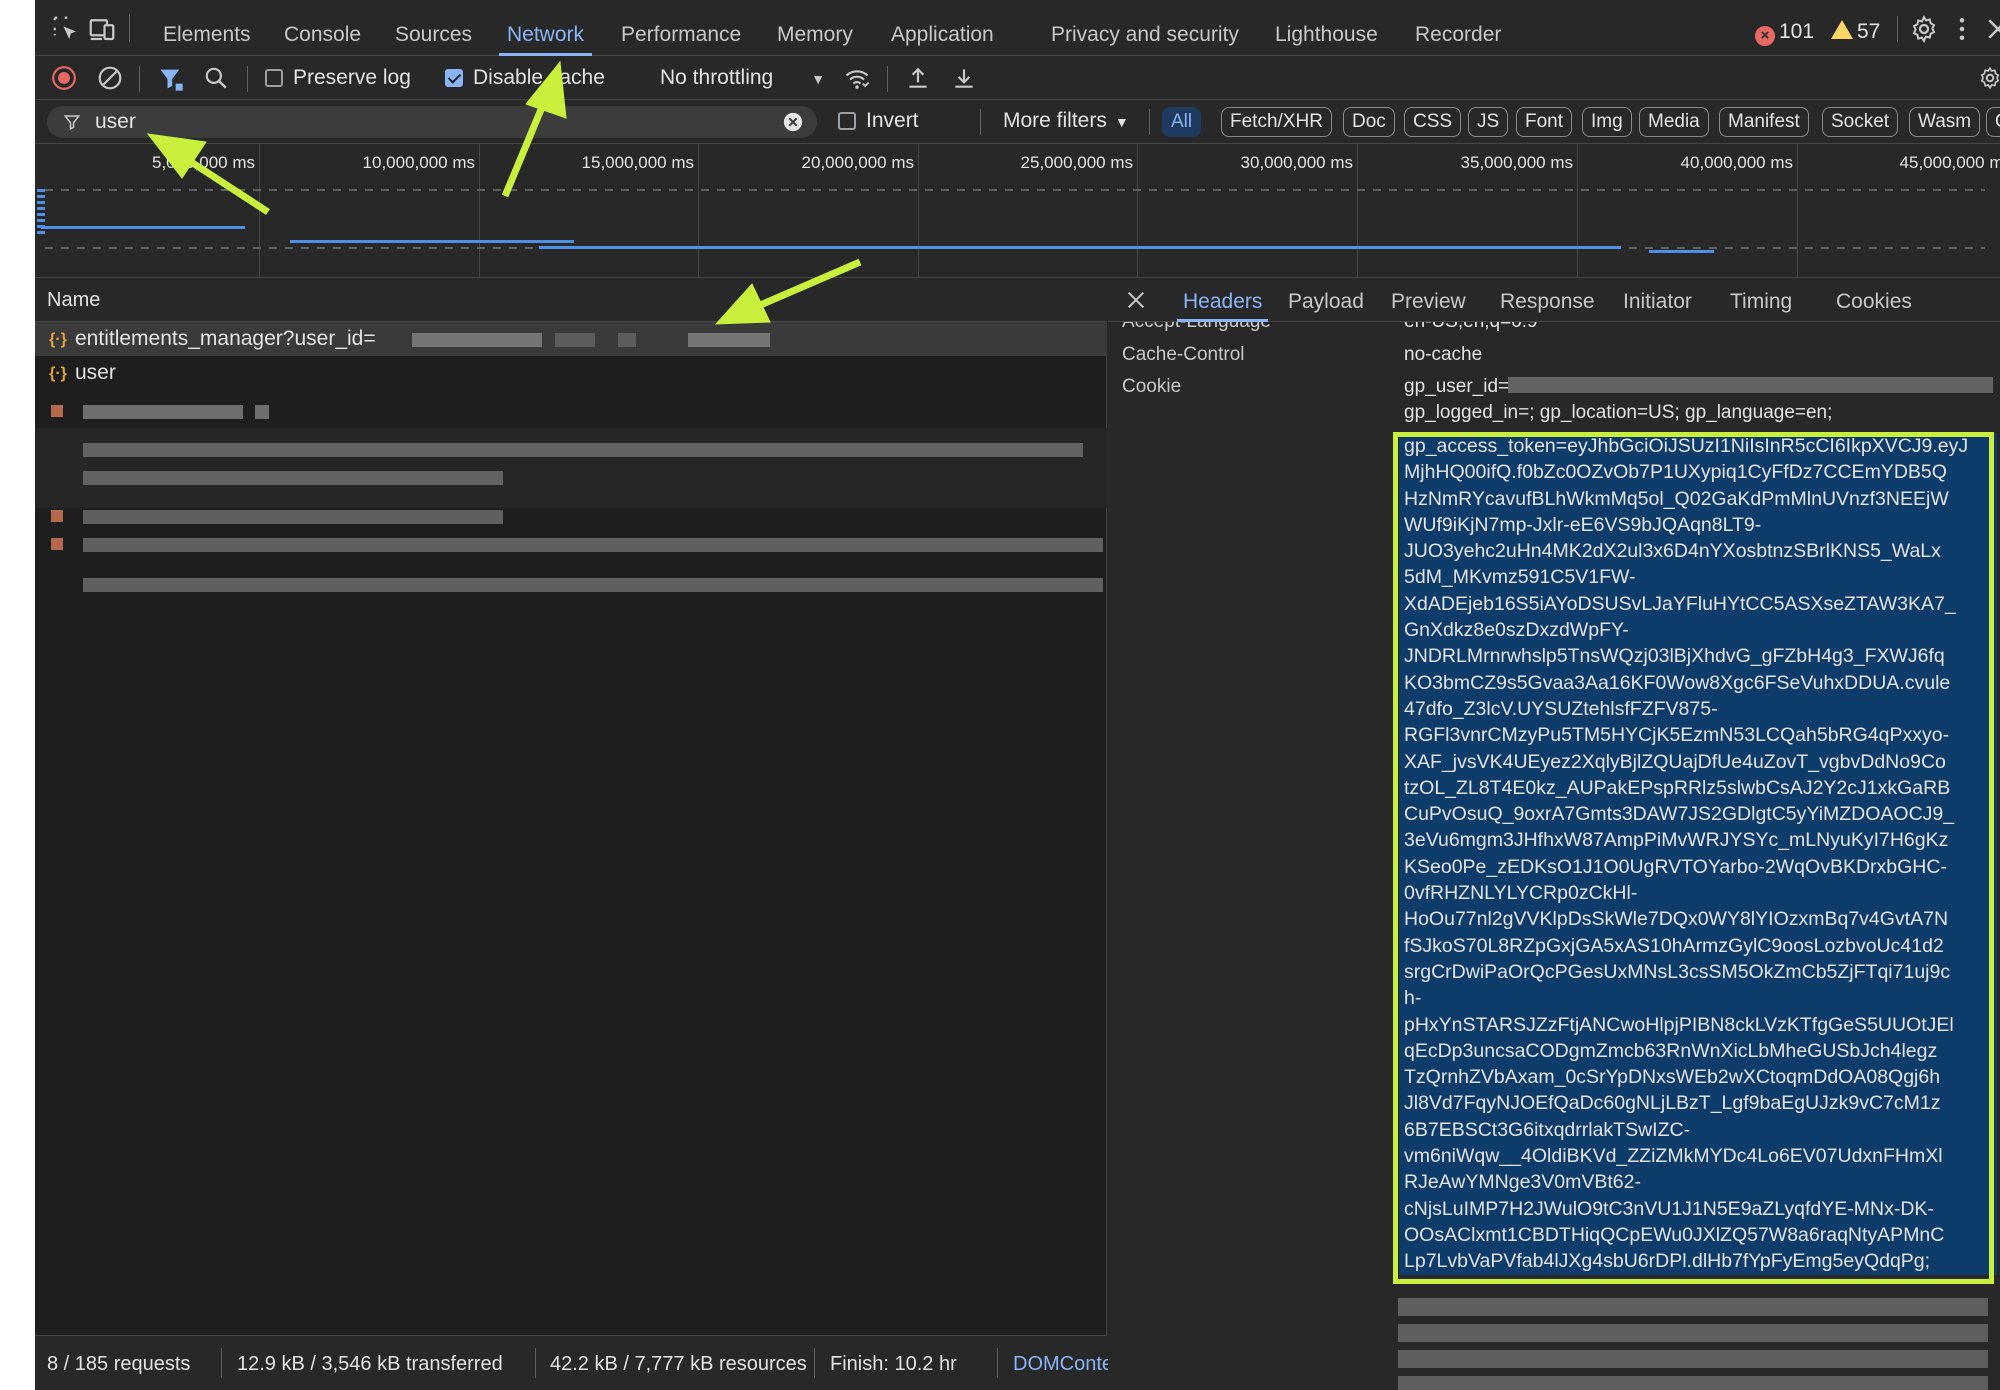 The height and width of the screenshot is (1390, 2000). What do you see at coordinates (1433, 122) in the screenshot?
I see `type-filter-css: CSS` at bounding box center [1433, 122].